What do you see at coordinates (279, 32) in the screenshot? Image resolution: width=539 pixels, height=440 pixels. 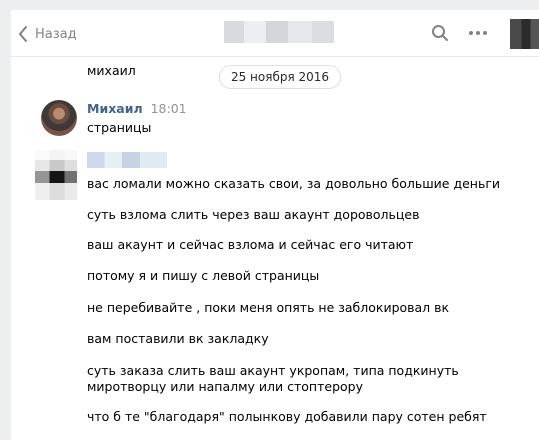 I see `chat-title-redacted` at bounding box center [279, 32].